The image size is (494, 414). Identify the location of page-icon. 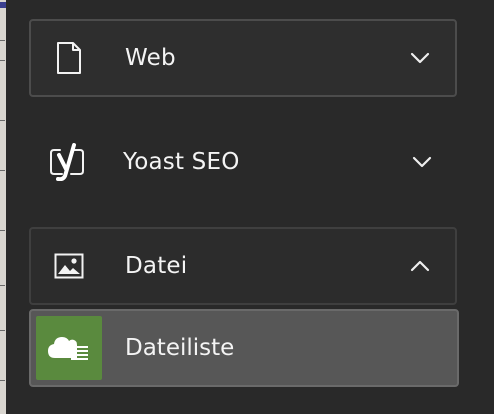
(69, 58).